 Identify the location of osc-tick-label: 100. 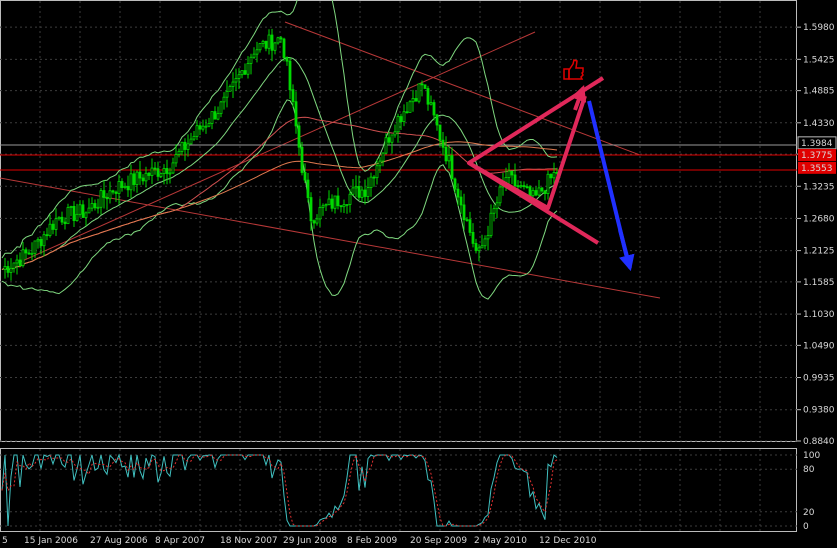
(811, 456).